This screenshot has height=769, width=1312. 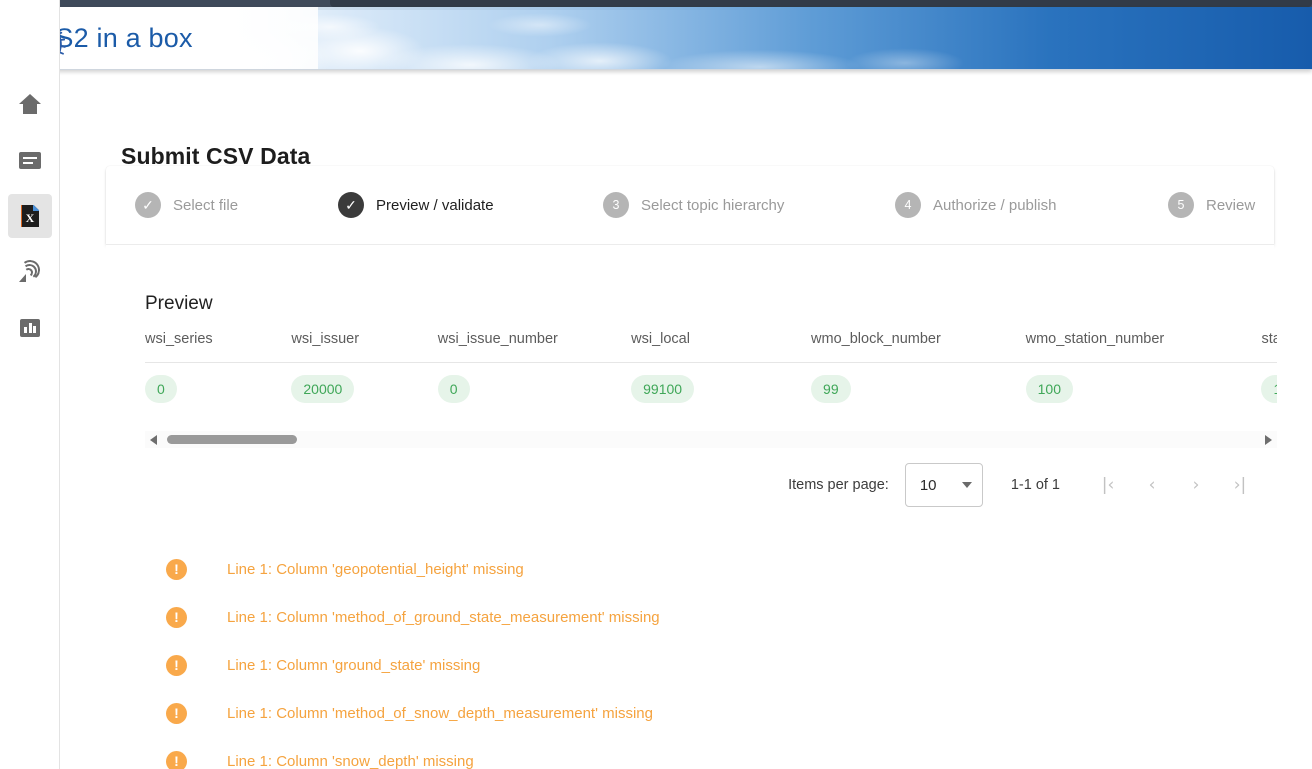 I want to click on sidebar-items: X, so click(x=30, y=220).